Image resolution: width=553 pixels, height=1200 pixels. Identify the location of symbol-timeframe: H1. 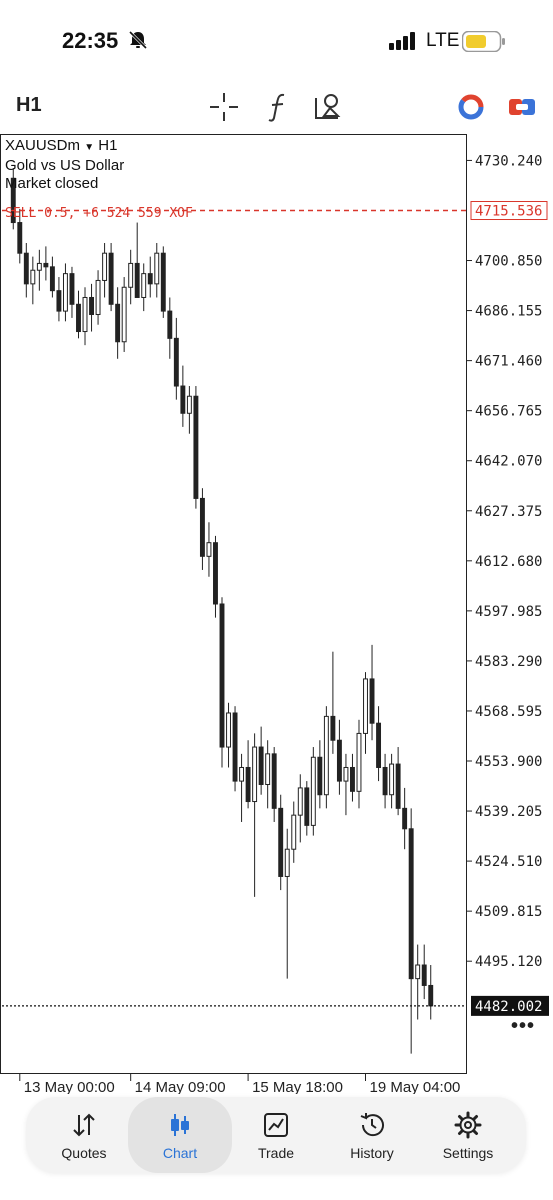
(108, 145).